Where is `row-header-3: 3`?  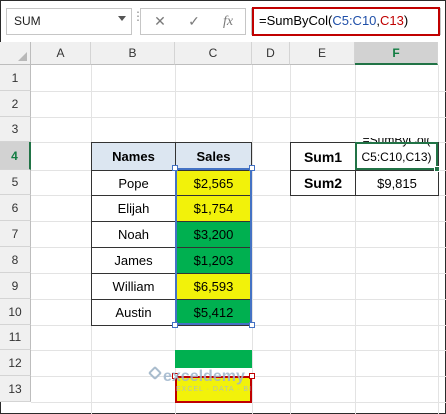
row-header-3: 3 is located at coordinates (15, 129).